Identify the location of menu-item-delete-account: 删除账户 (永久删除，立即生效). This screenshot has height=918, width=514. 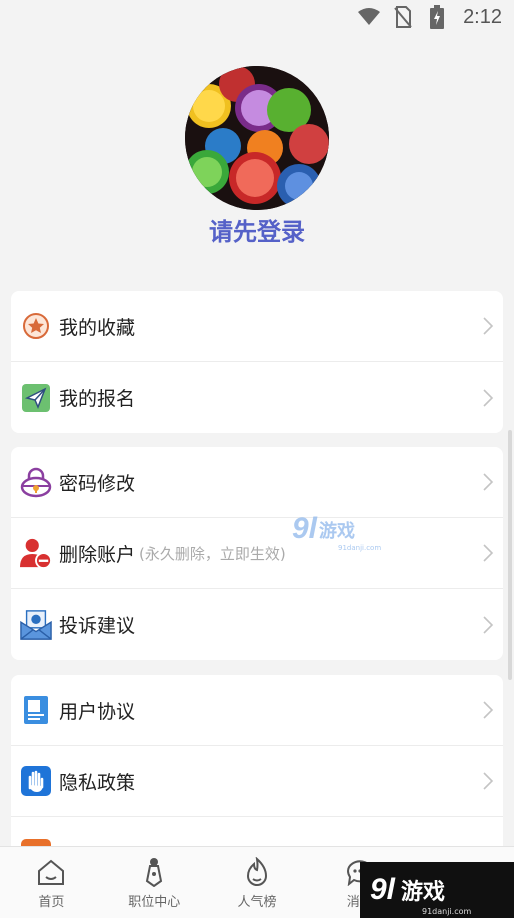
(257, 553).